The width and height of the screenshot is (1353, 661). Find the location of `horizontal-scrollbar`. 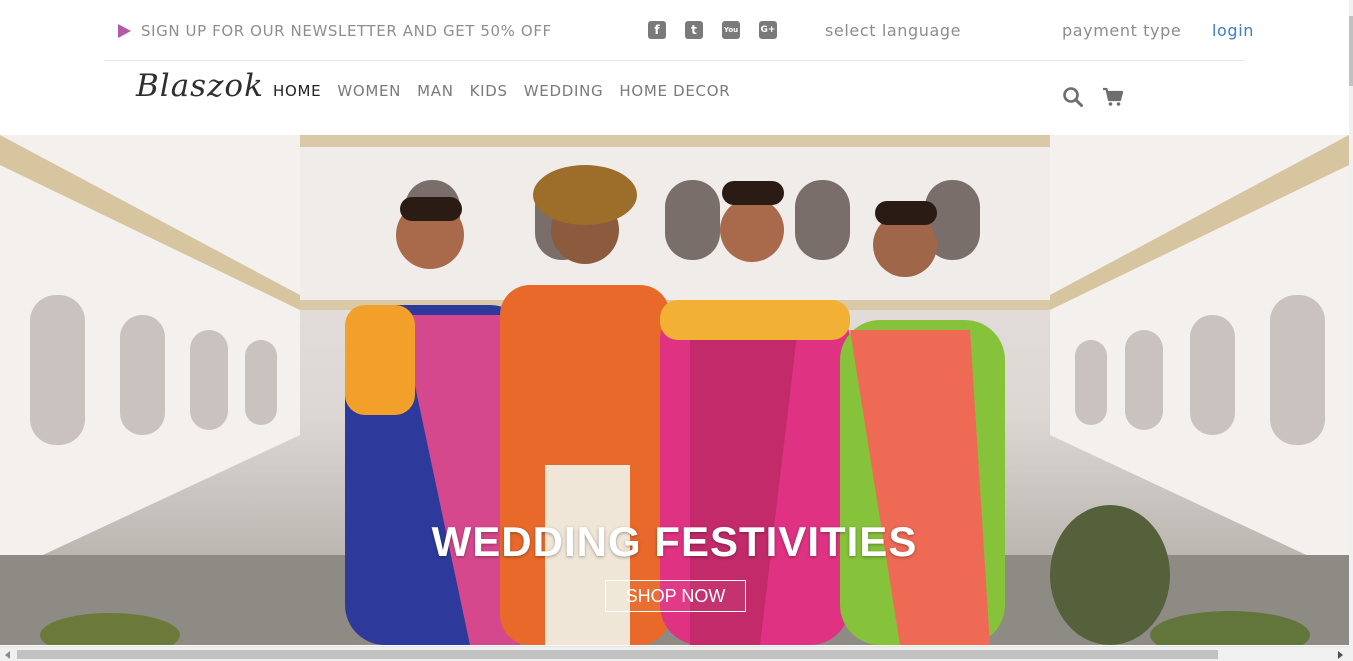

horizontal-scrollbar is located at coordinates (674, 653).